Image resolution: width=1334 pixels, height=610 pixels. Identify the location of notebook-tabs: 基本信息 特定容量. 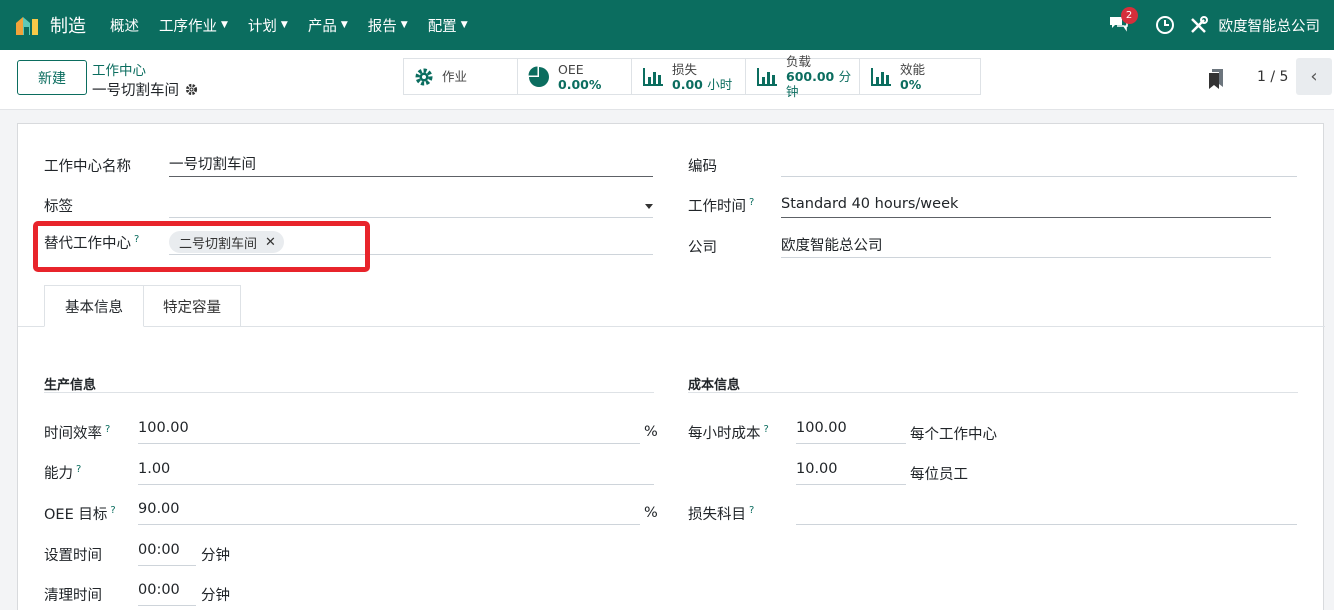
(671, 306).